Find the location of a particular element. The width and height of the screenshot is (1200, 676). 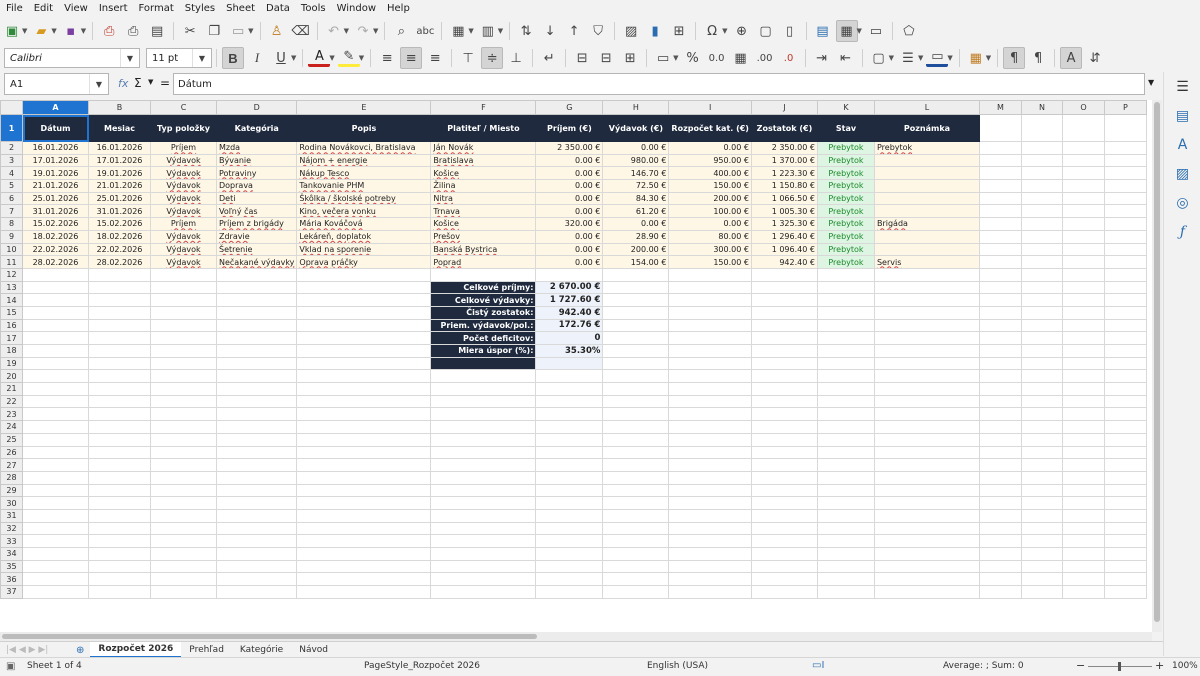

right-to-left-icon: ¶ is located at coordinates (1038, 58).